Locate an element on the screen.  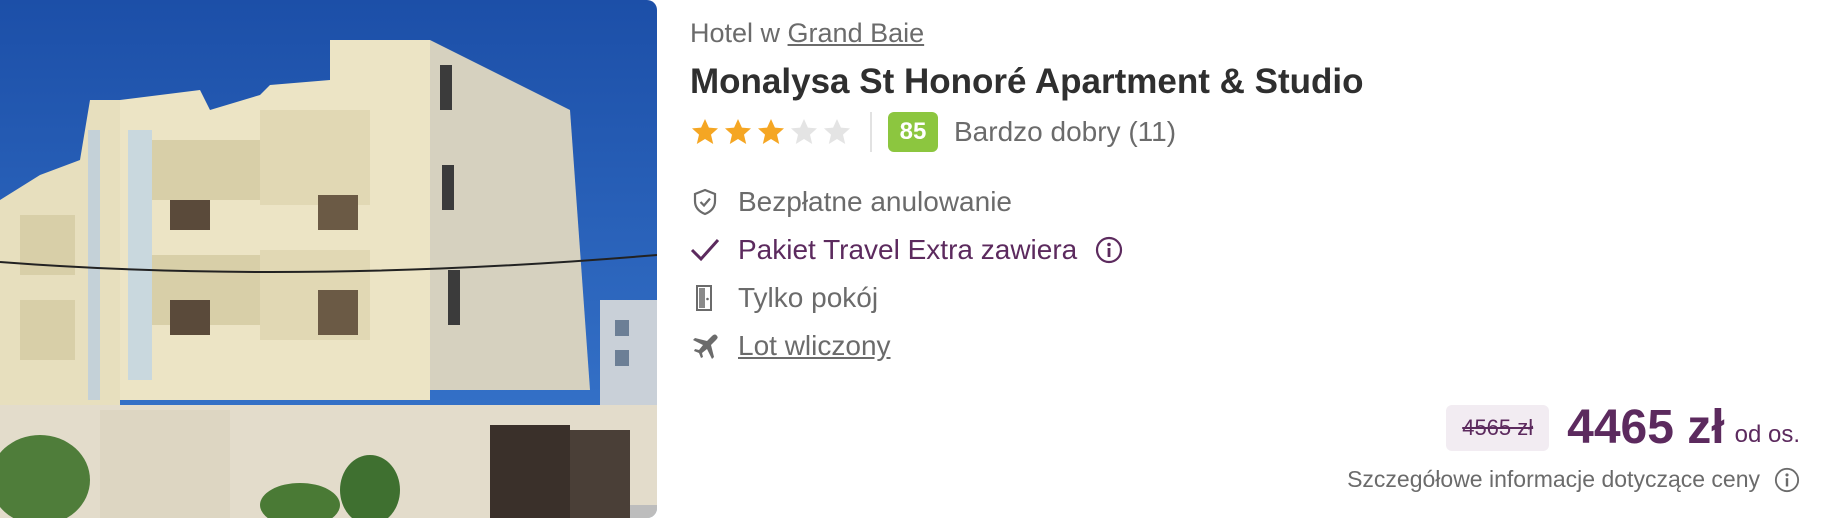
price-per-person: od os. is located at coordinates (1767, 434).